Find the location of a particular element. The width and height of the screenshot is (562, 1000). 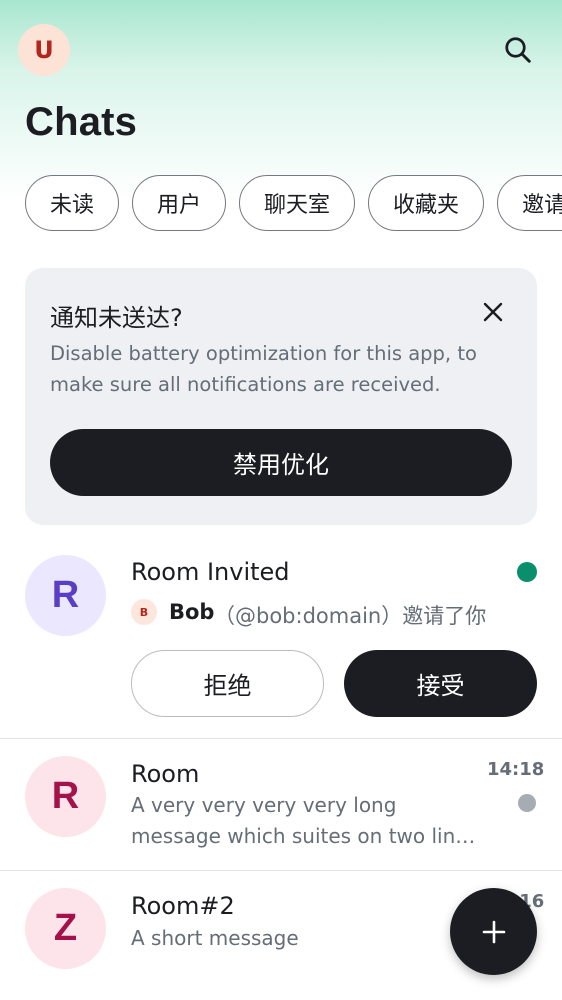

new-chat-fab is located at coordinates (493, 931).